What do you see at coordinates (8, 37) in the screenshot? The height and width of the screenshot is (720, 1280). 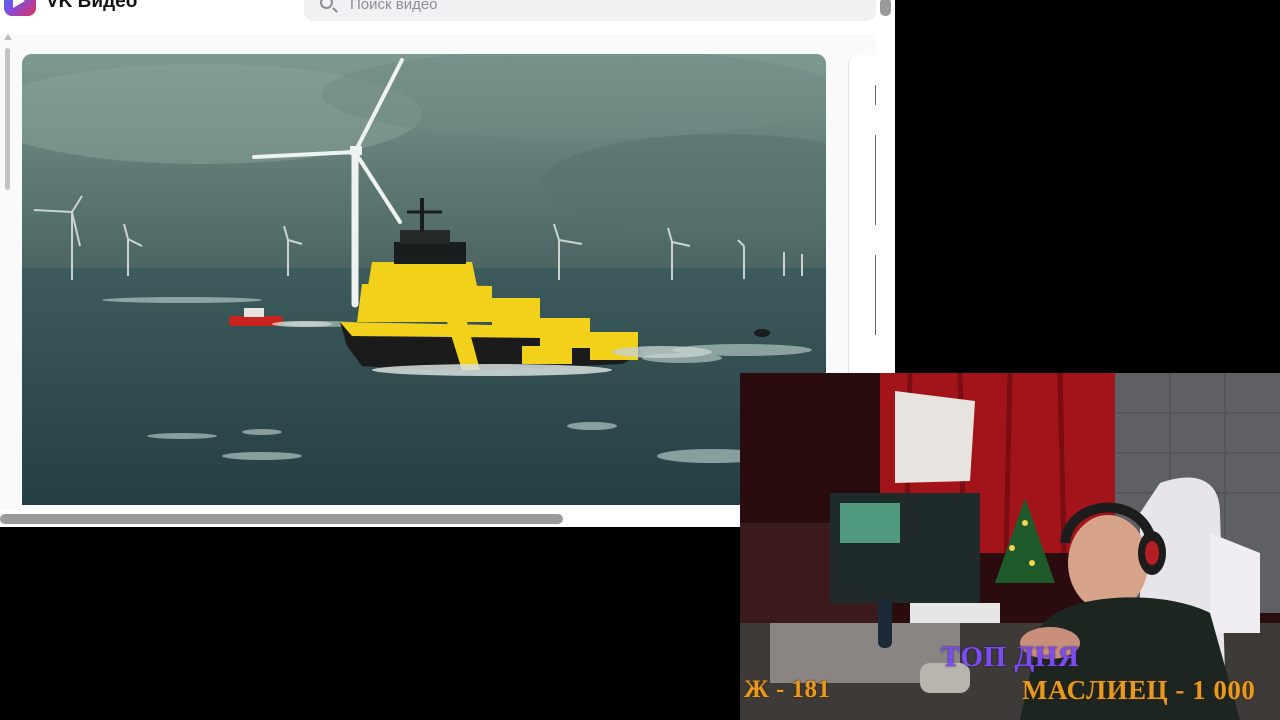 I see `scroll-up-arrow-icon` at bounding box center [8, 37].